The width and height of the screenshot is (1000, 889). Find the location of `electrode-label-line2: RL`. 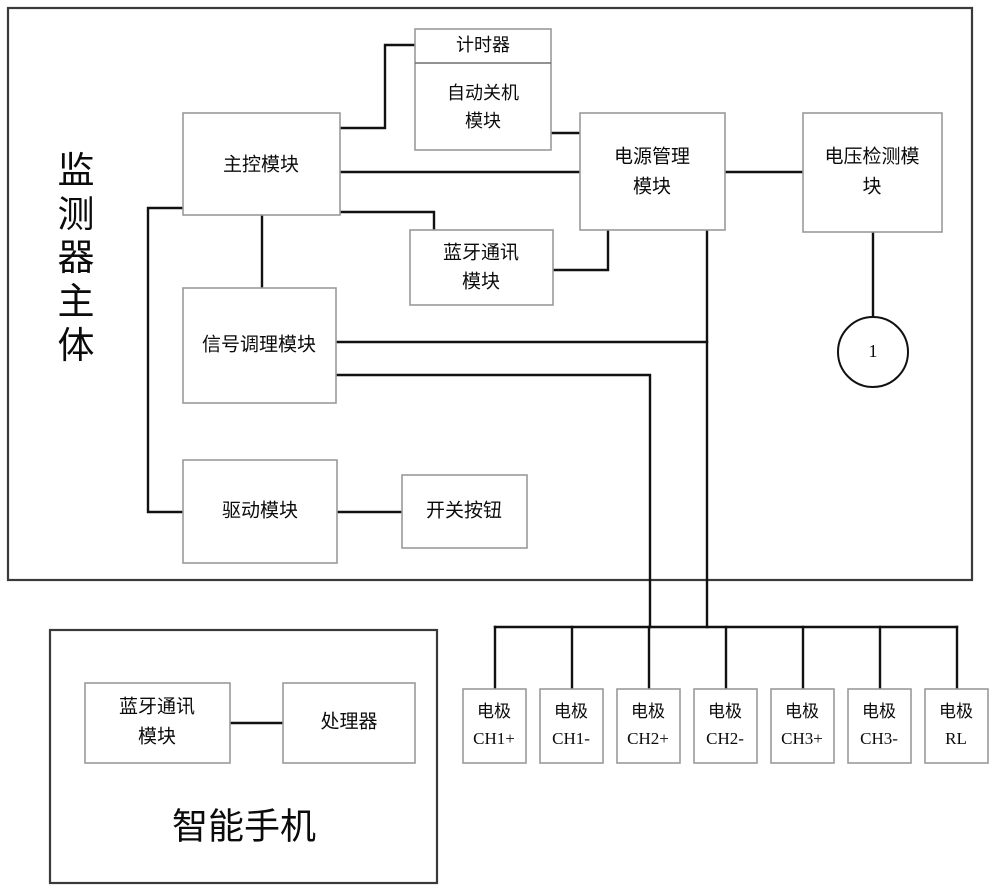

electrode-label-line2: RL is located at coordinates (956, 738).